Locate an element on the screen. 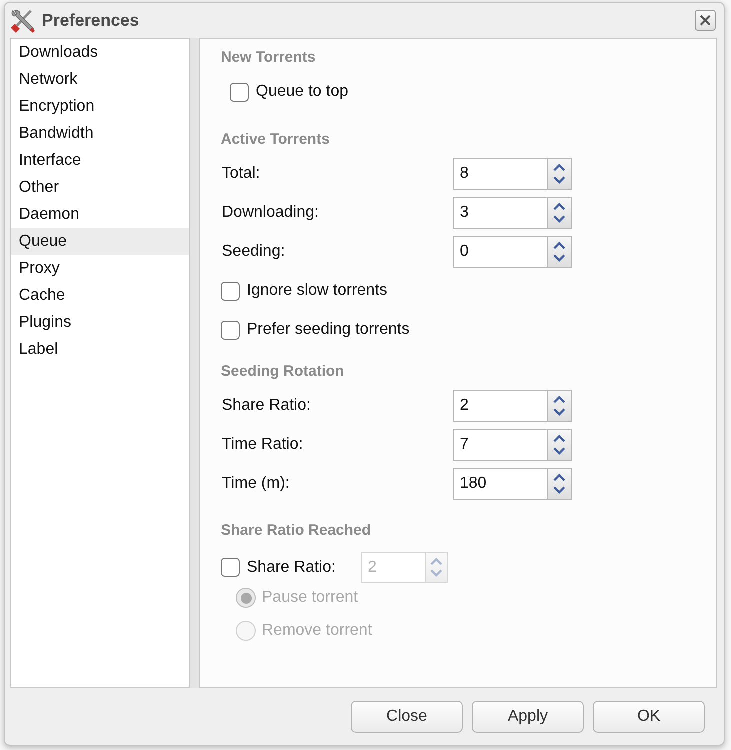  sidebar-item: Cache is located at coordinates (100, 295).